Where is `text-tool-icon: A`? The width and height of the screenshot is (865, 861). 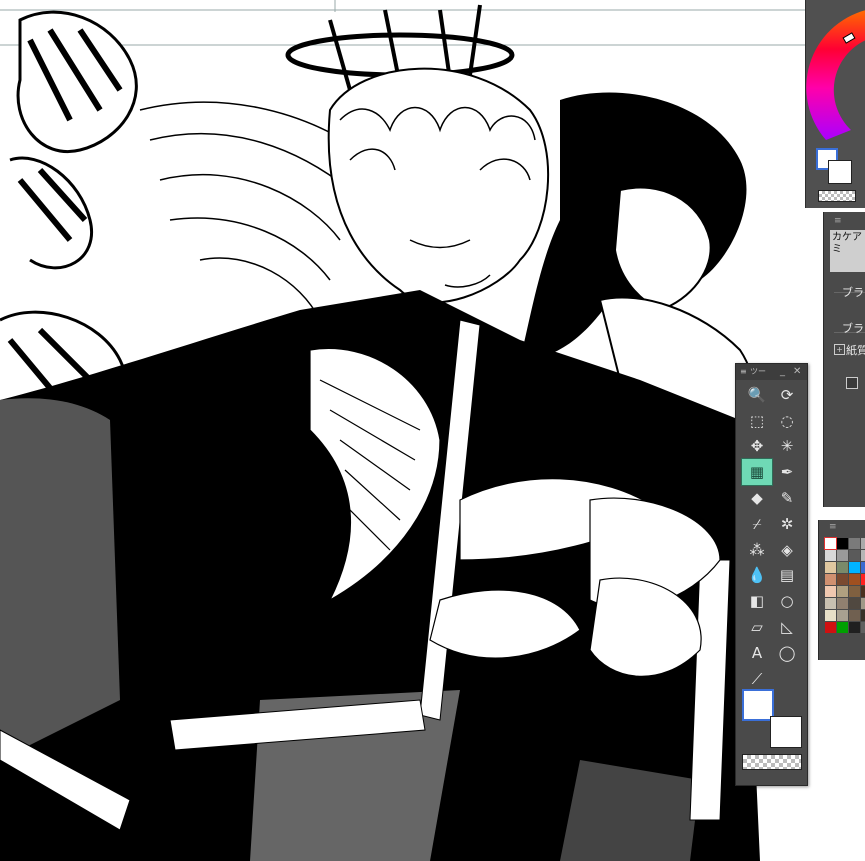 text-tool-icon: A is located at coordinates (757, 653).